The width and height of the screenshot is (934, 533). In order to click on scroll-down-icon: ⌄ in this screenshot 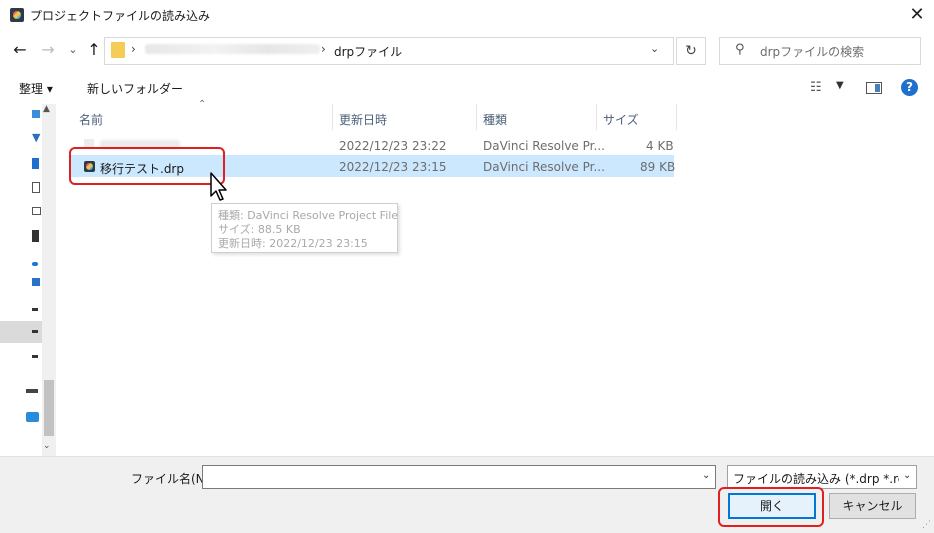, I will do `click(47, 446)`.